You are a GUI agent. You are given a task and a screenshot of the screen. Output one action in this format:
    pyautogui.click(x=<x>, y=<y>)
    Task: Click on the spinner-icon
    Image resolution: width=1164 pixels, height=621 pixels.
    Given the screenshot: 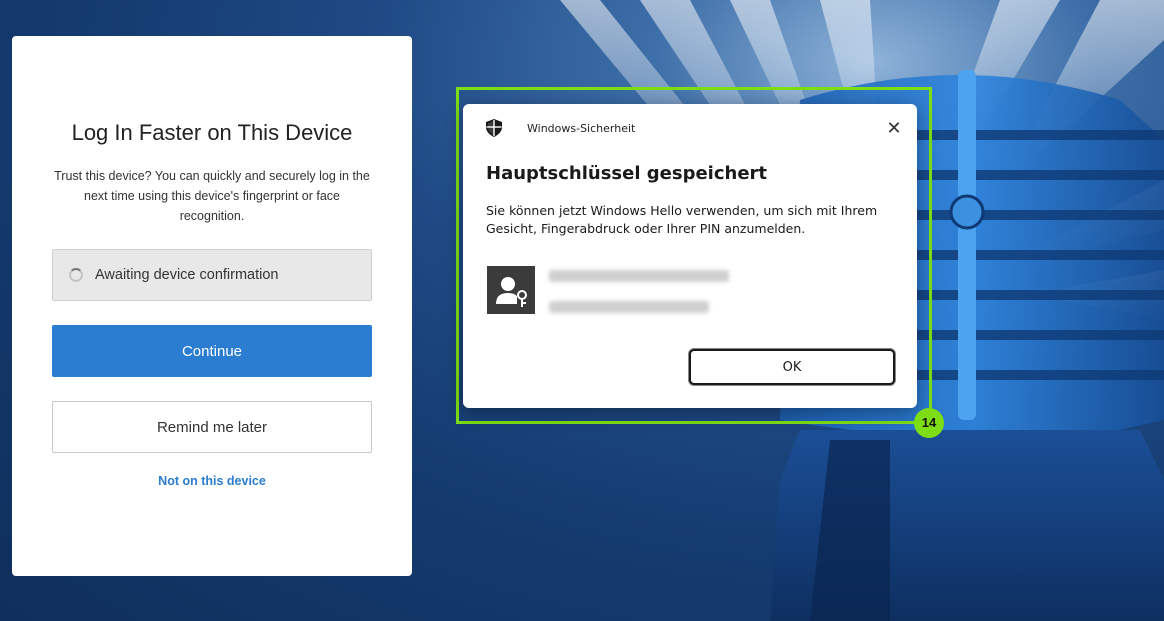 What is the action you would take?
    pyautogui.click(x=76, y=275)
    